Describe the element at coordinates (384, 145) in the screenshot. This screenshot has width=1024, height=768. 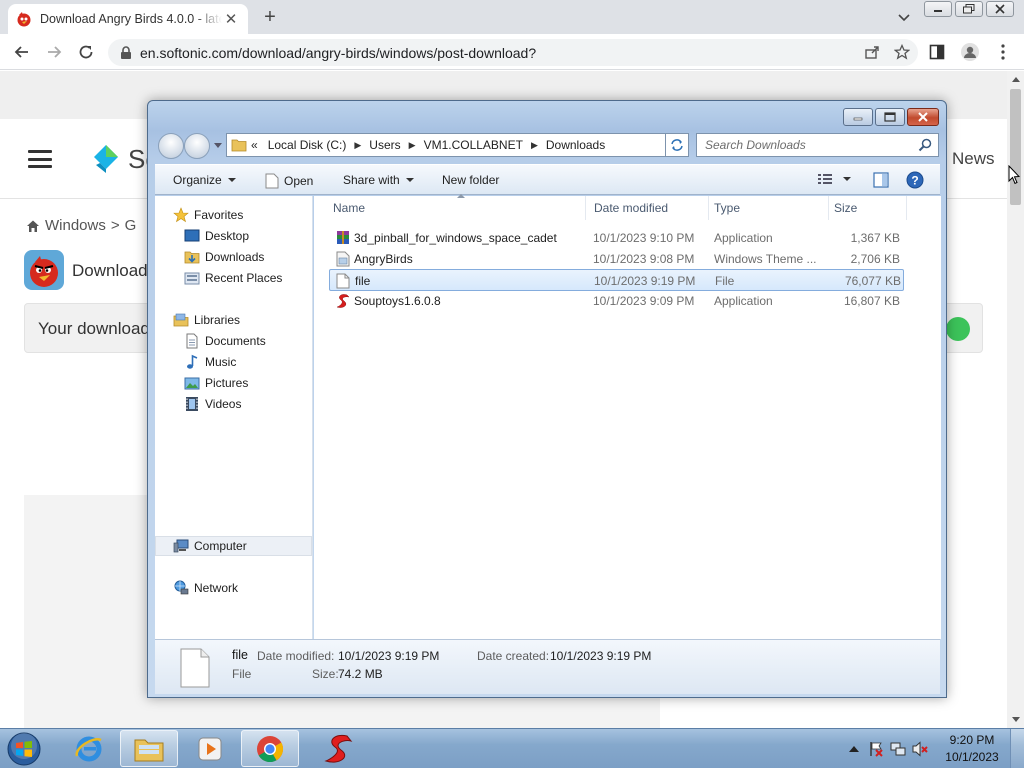
I see `address-segment-users: Users` at that location.